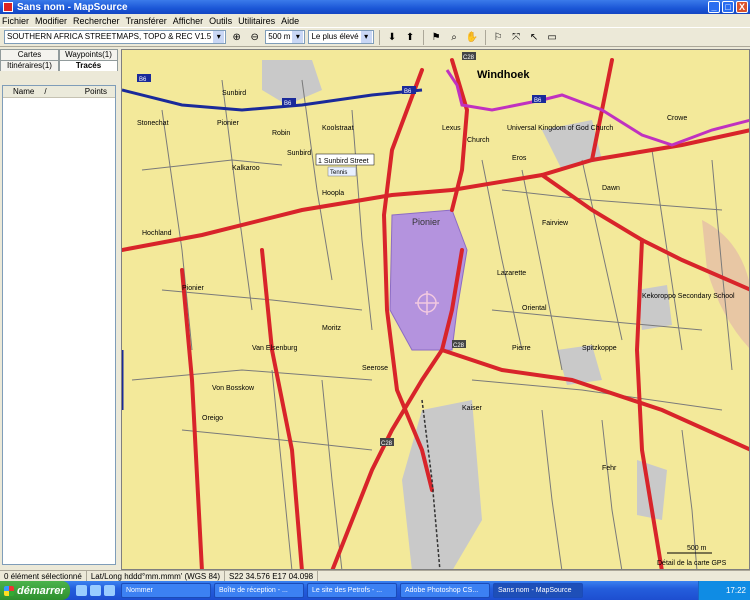 This screenshot has height=600, width=750. What do you see at coordinates (338, 173) in the screenshot?
I see `waypoint-sub: Tennis` at bounding box center [338, 173].